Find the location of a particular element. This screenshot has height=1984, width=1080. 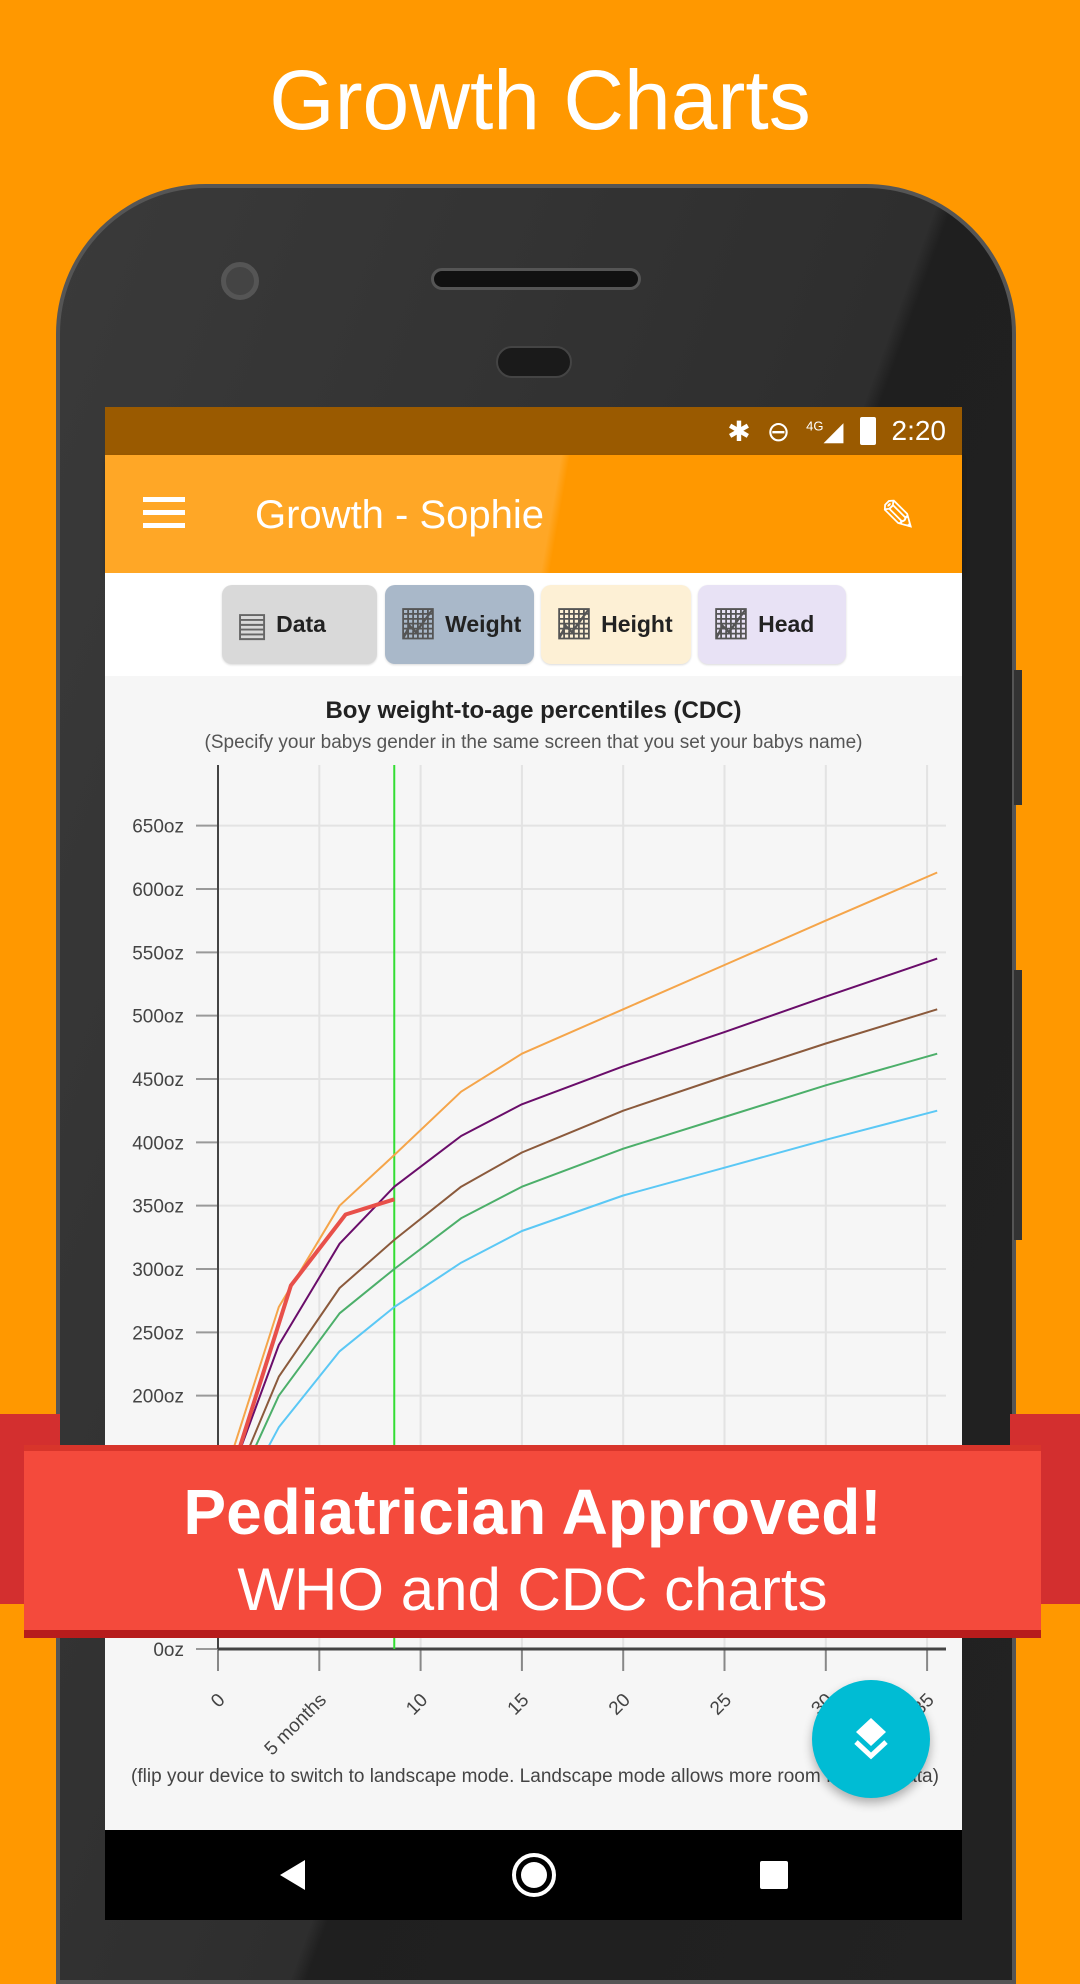

y-tick-label: 600oz is located at coordinates (158, 890).